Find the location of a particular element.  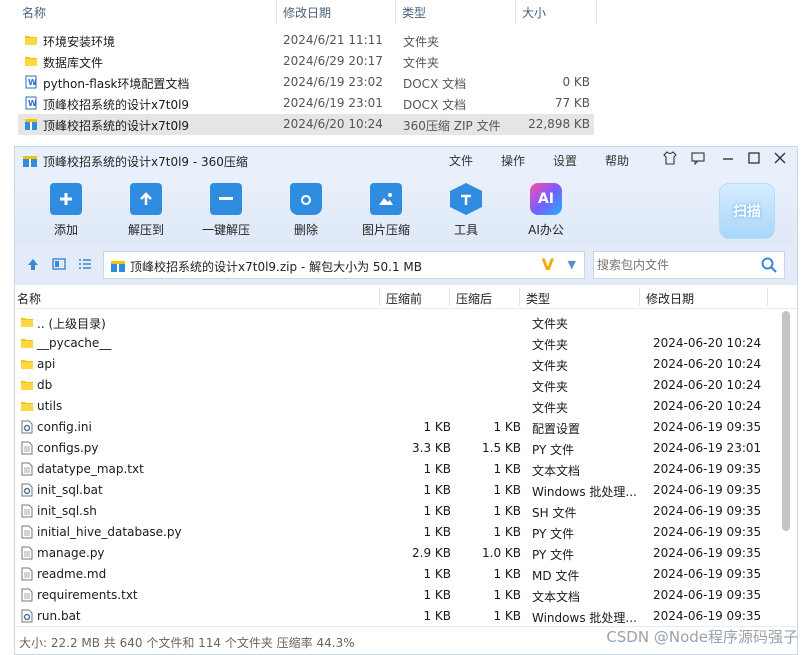

svg-text: W is located at coordinates (32, 103).